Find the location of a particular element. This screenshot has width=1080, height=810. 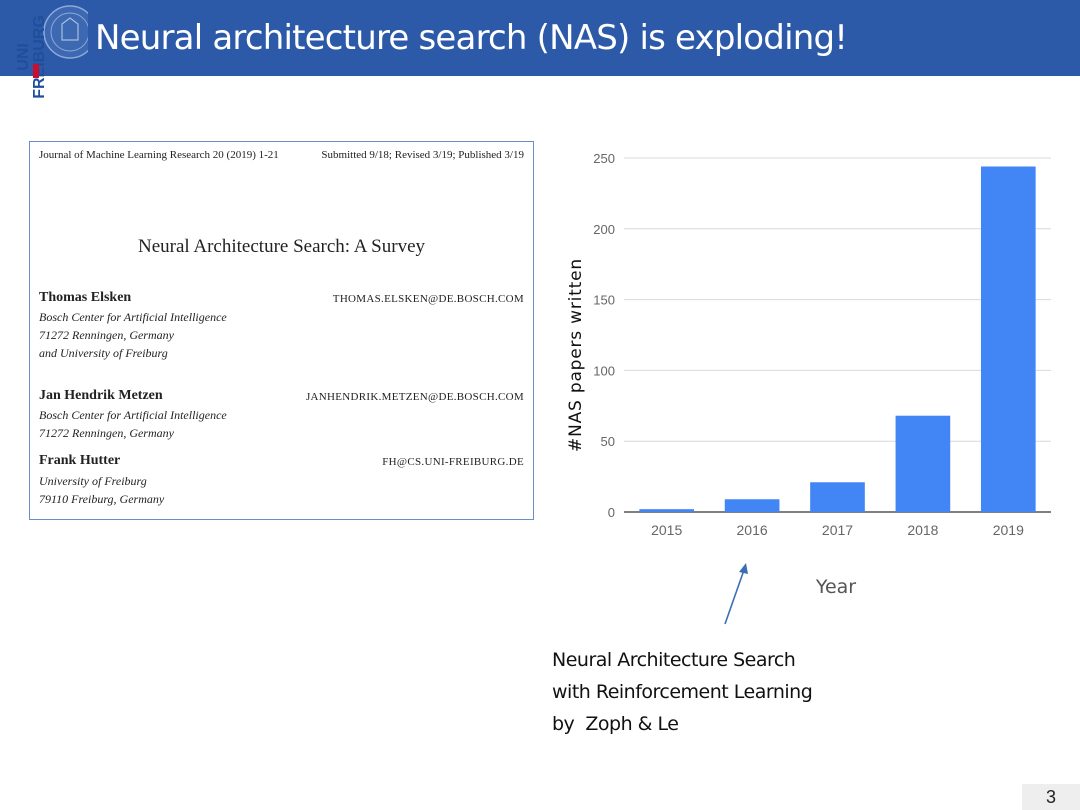

author-name: Frank Hutter is located at coordinates (80, 460).